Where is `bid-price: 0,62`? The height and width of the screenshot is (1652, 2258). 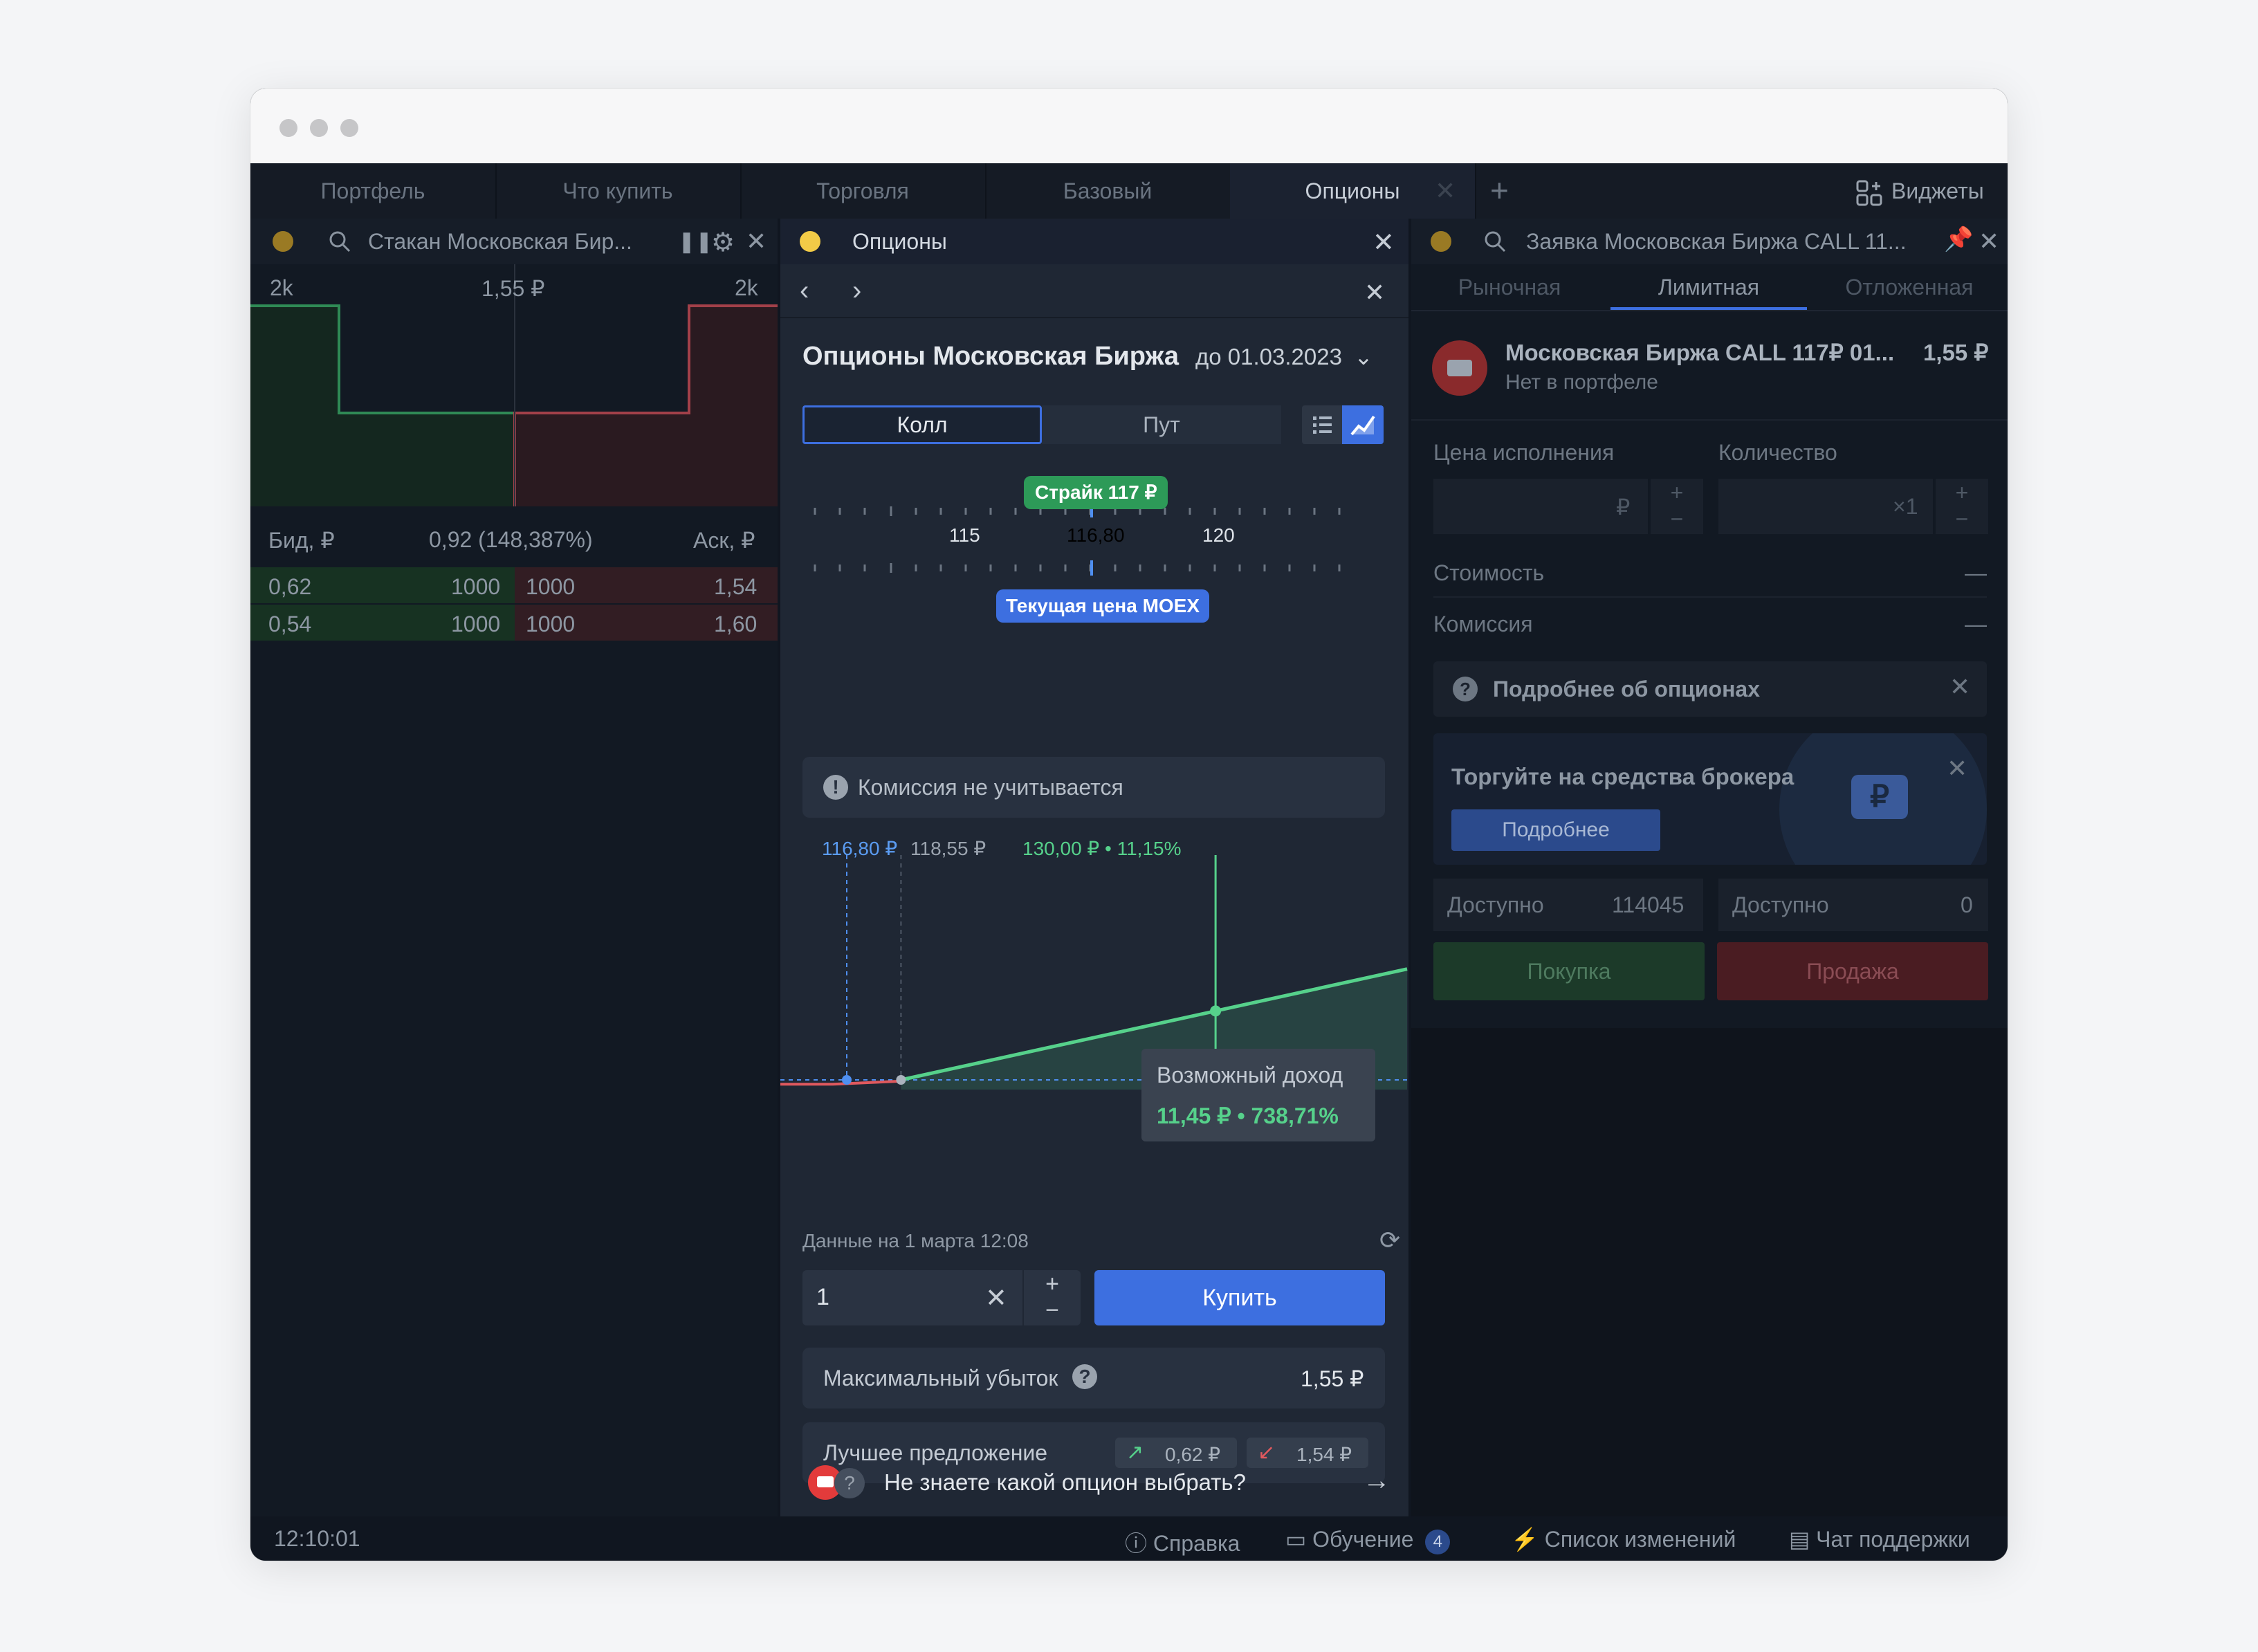 bid-price: 0,62 is located at coordinates (290, 586).